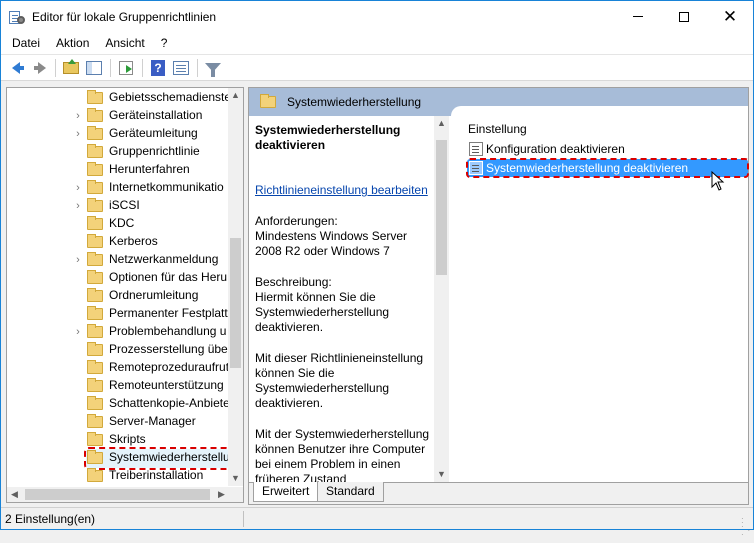  I want to click on tree-item: Herunterfahren, so click(118, 170).